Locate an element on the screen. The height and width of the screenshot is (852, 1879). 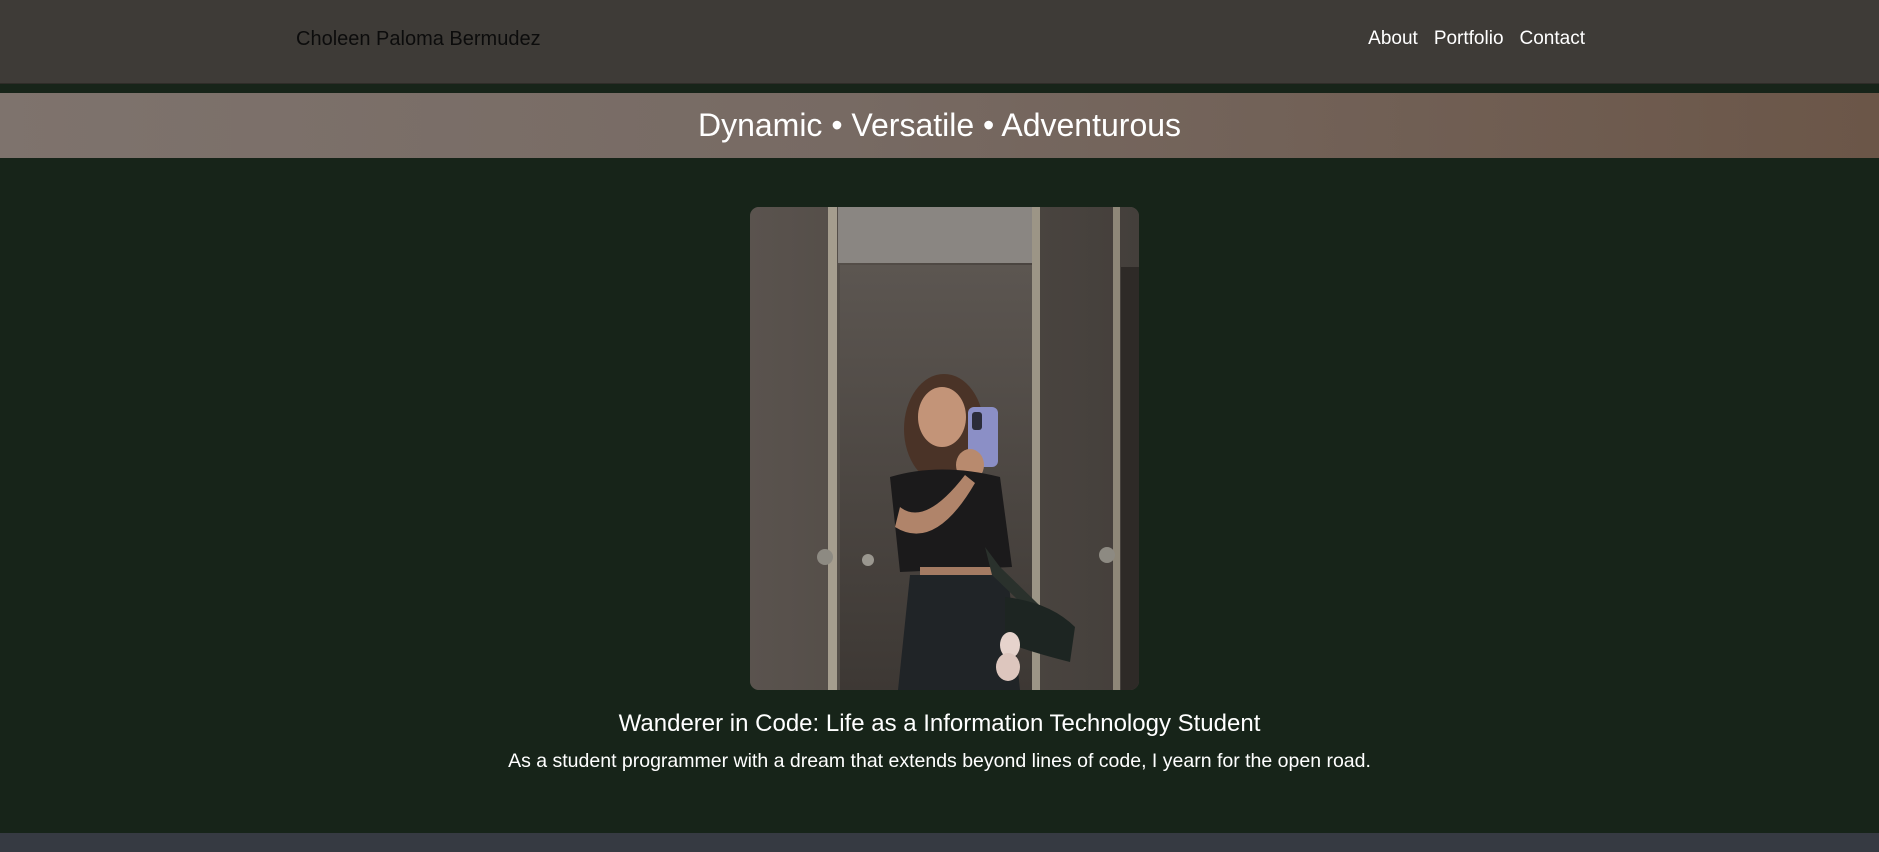
nav-link-contact: Contact is located at coordinates (1552, 39).